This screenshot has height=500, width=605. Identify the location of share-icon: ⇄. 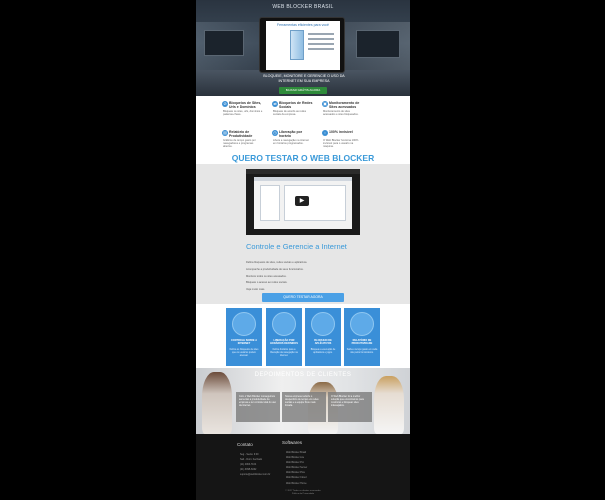
(275, 104).